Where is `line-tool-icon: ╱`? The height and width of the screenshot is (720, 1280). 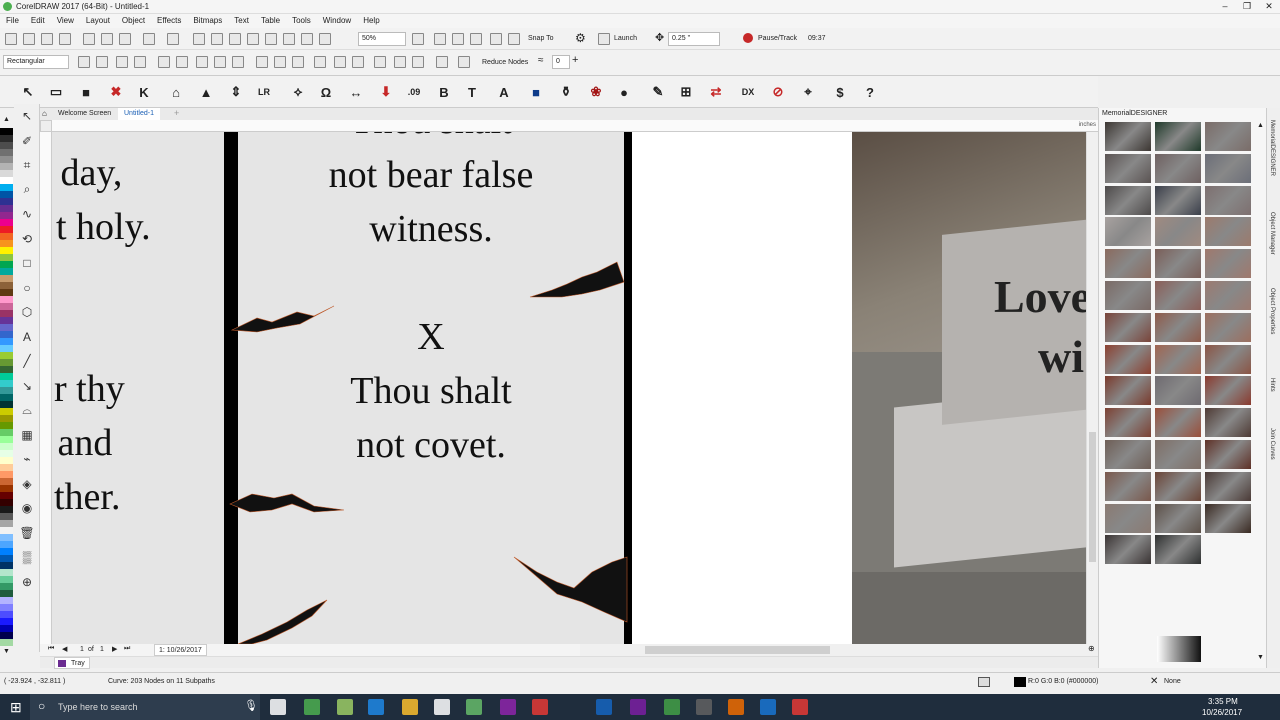 line-tool-icon: ╱ is located at coordinates (27, 361).